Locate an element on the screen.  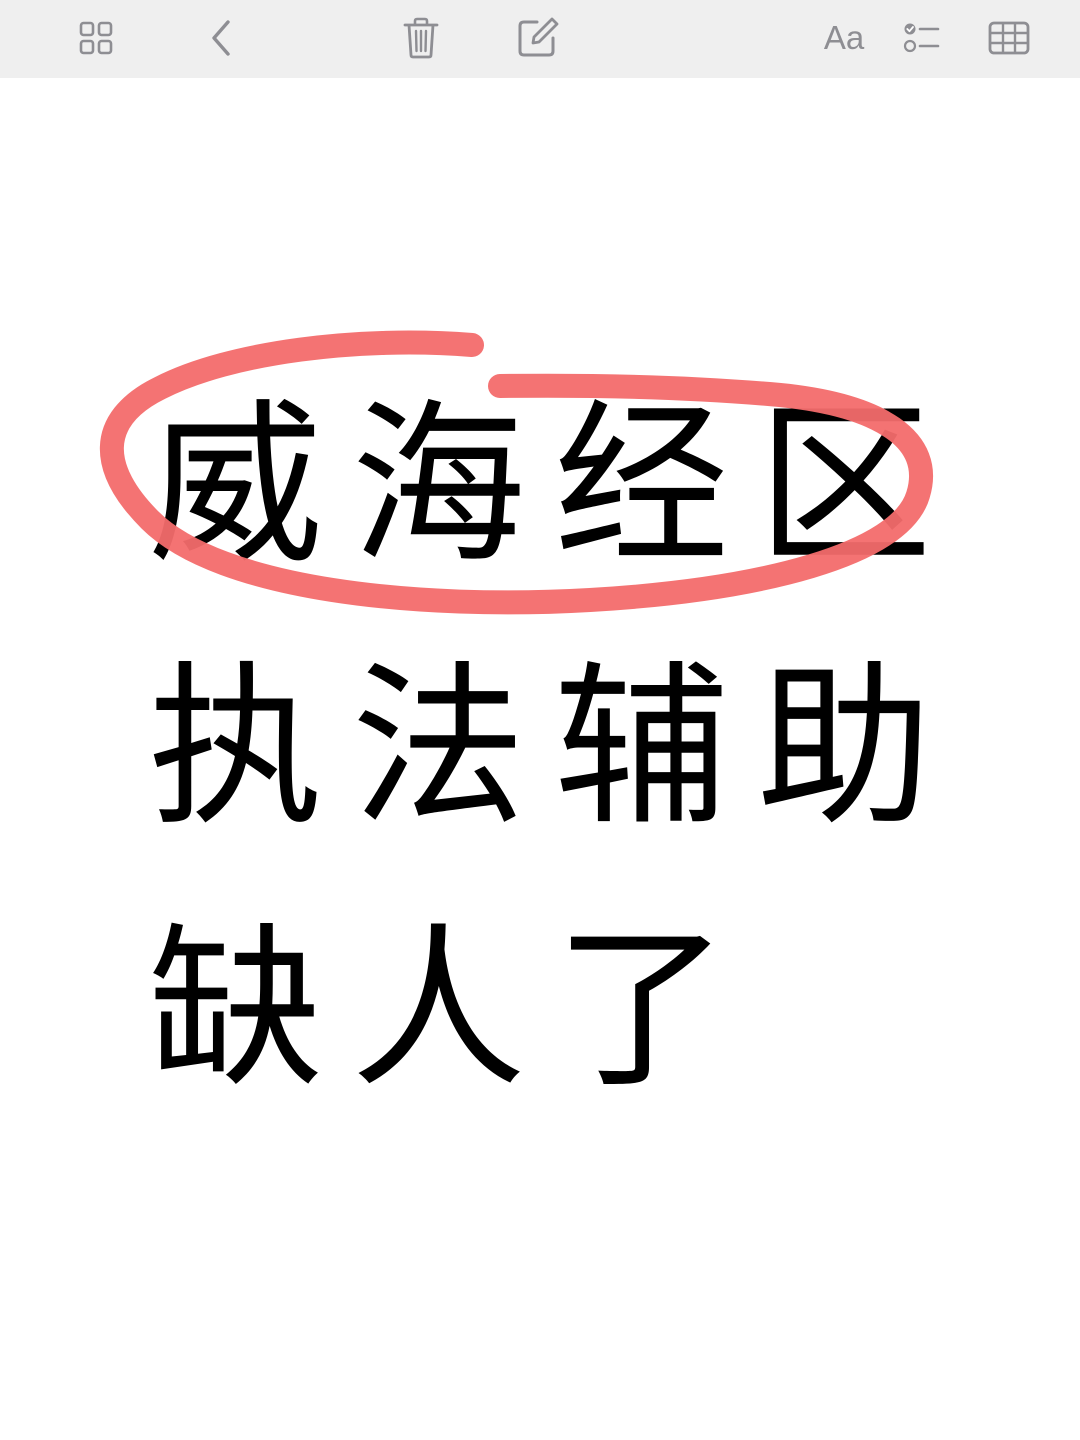
chevron-left-icon is located at coordinates (221, 38).